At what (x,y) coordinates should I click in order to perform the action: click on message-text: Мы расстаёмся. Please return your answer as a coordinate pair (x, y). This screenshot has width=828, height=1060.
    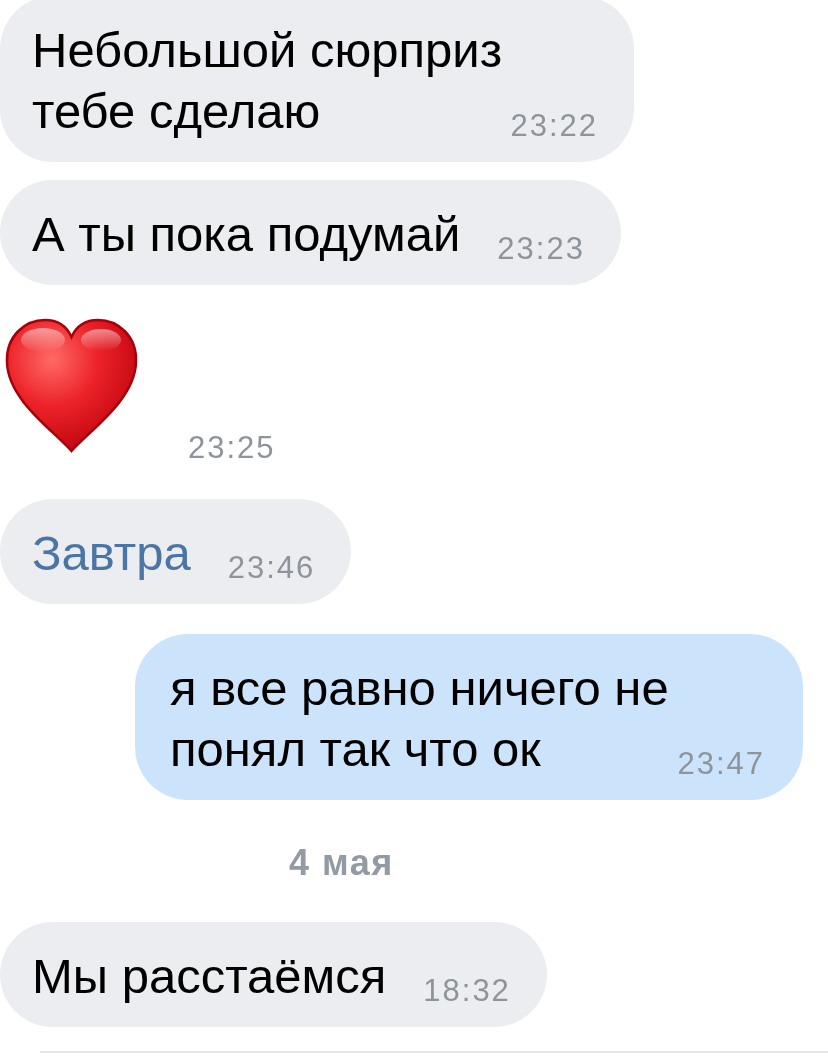
    Looking at the image, I should click on (209, 976).